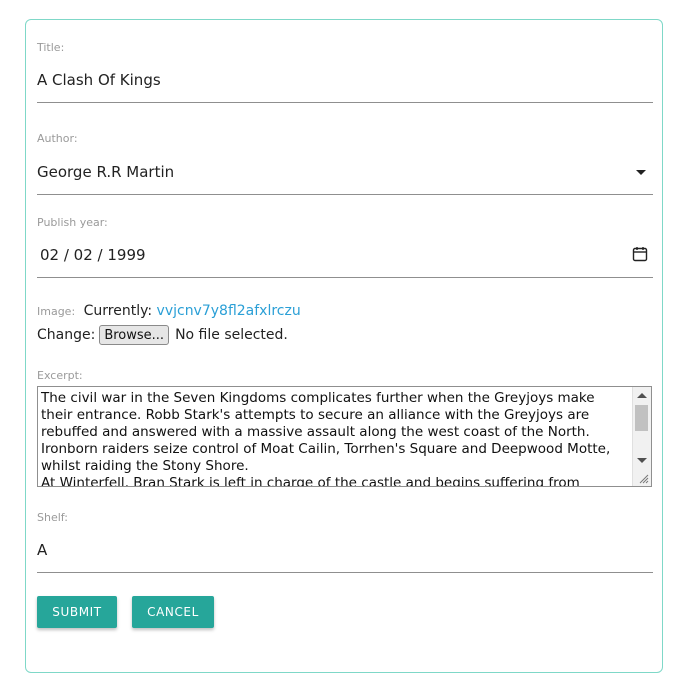 This screenshot has height=696, width=686. What do you see at coordinates (643, 478) in the screenshot?
I see `resize-grip-icon` at bounding box center [643, 478].